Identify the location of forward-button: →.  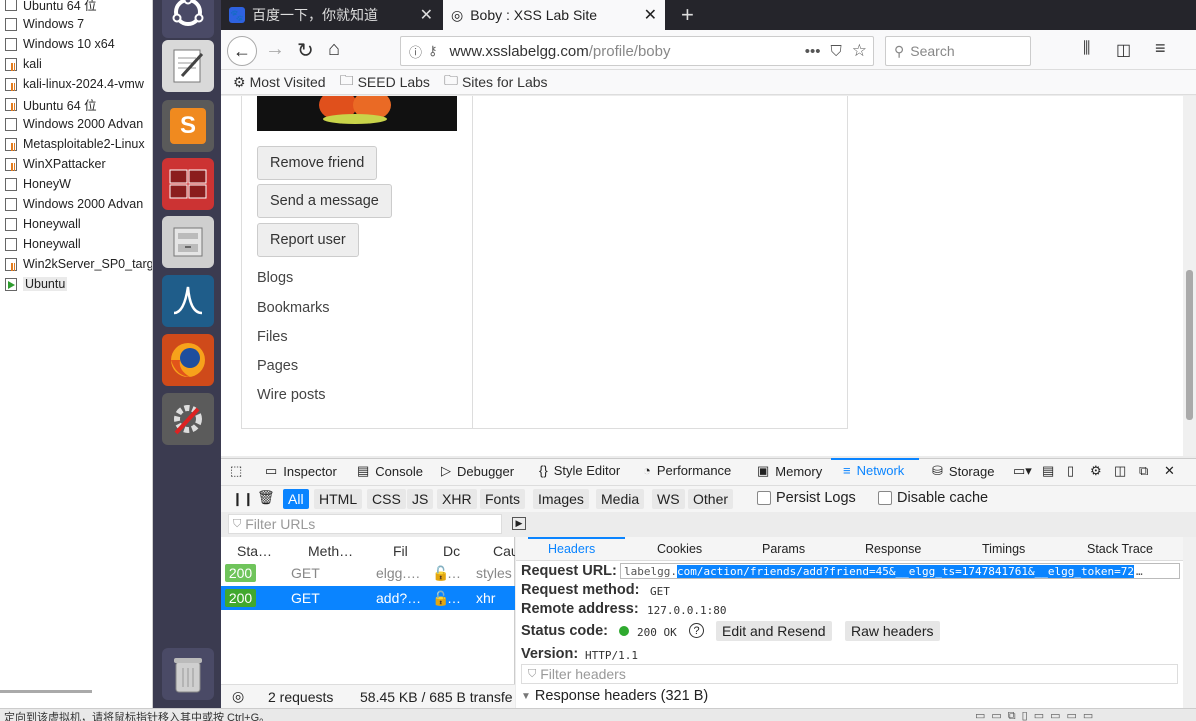
(275, 49).